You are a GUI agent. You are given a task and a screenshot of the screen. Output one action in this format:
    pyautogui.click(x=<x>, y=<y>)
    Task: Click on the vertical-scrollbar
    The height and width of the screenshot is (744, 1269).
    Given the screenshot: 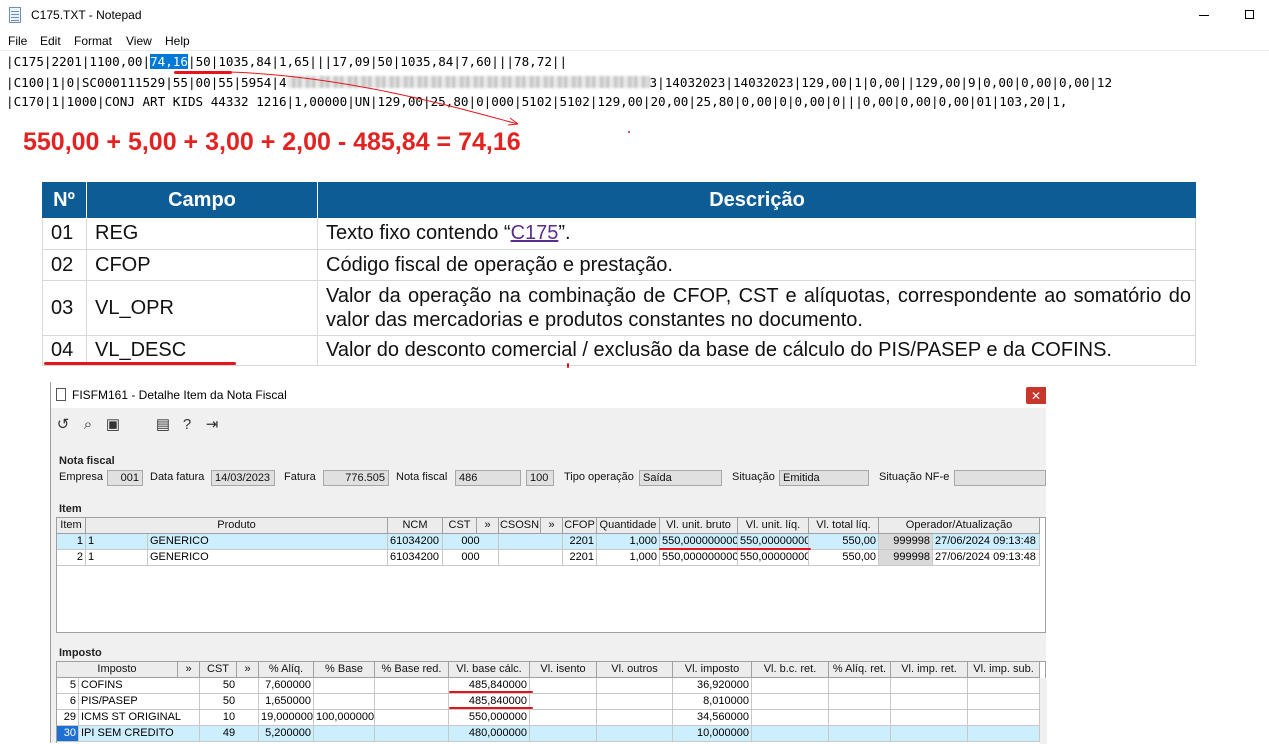 What is the action you would take?
    pyautogui.click(x=1043, y=711)
    